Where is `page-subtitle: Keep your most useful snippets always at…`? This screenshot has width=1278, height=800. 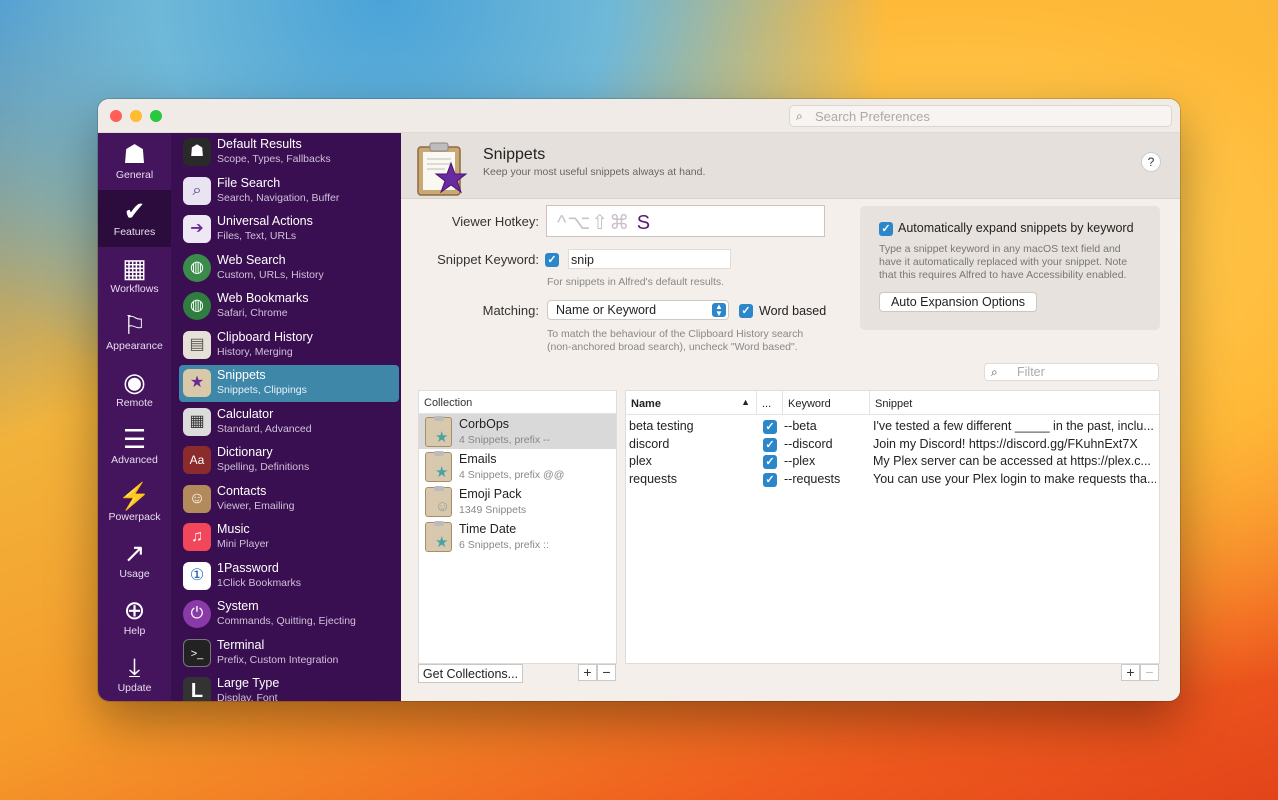 page-subtitle: Keep your most useful snippets always at… is located at coordinates (594, 172).